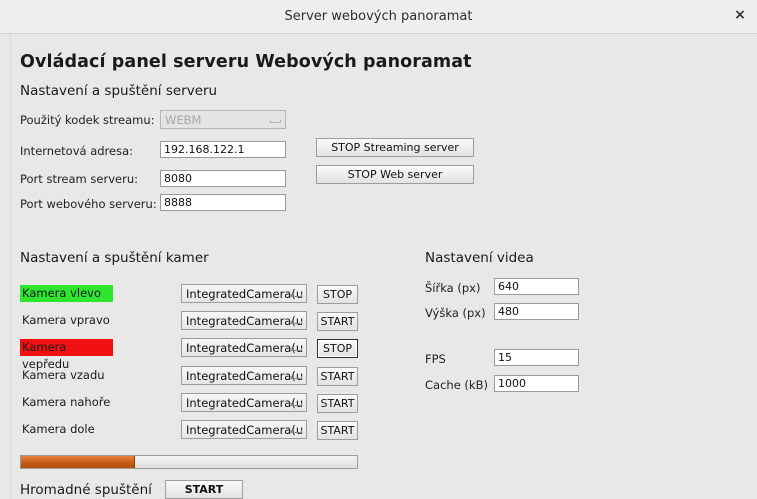 The width and height of the screenshot is (757, 499). What do you see at coordinates (204, 489) in the screenshot?
I see `bulk-start-button: START` at bounding box center [204, 489].